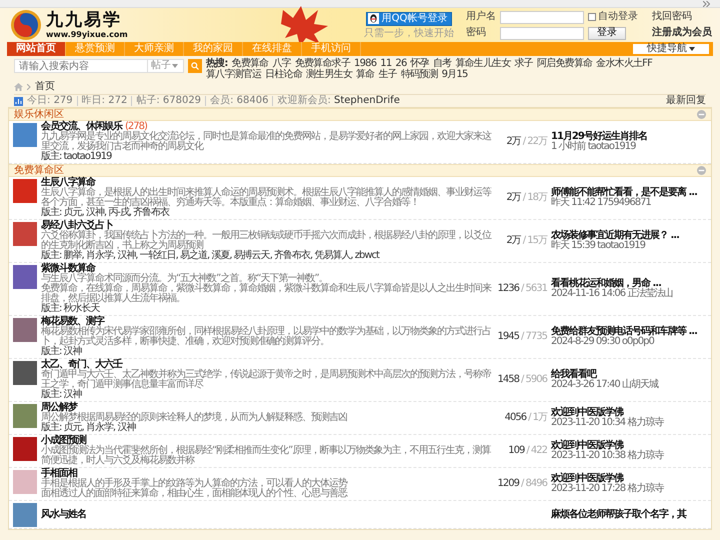 This screenshot has width=720, height=540. Describe the element at coordinates (515, 417) in the screenshot. I see `thread-count: 4056` at that location.